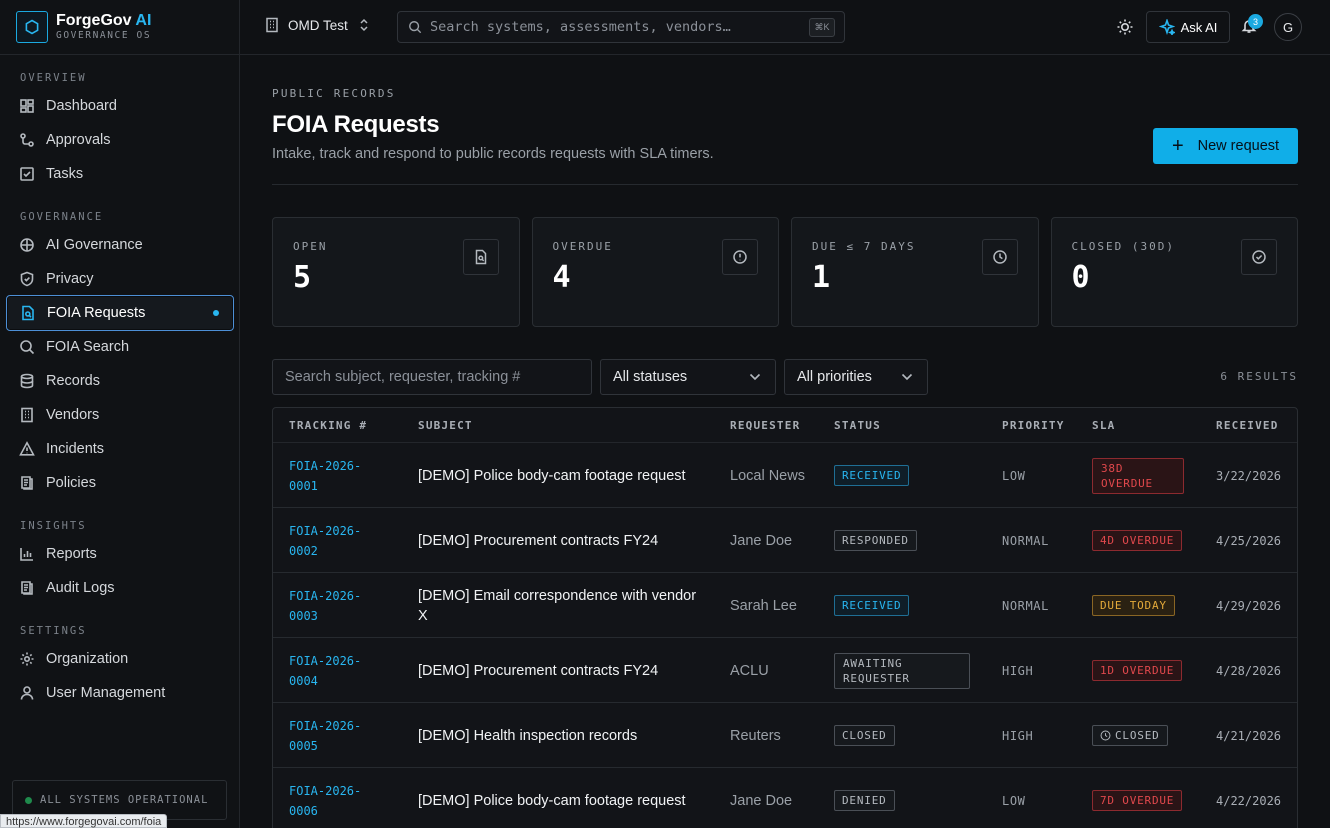 This screenshot has height=828, width=1330. I want to click on sidebar-item-organization: Organization, so click(120, 659).